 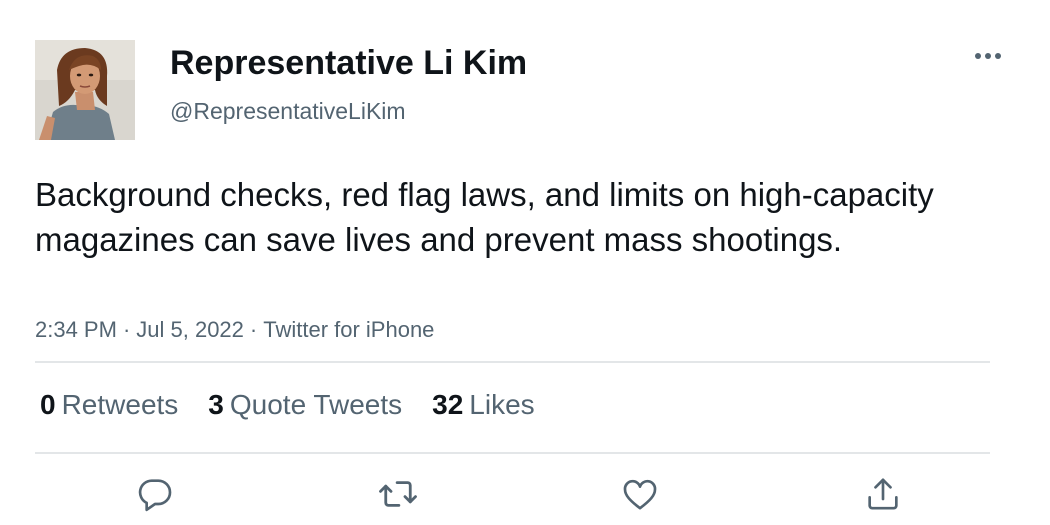 What do you see at coordinates (48, 404) in the screenshot?
I see `retweets-count: 0` at bounding box center [48, 404].